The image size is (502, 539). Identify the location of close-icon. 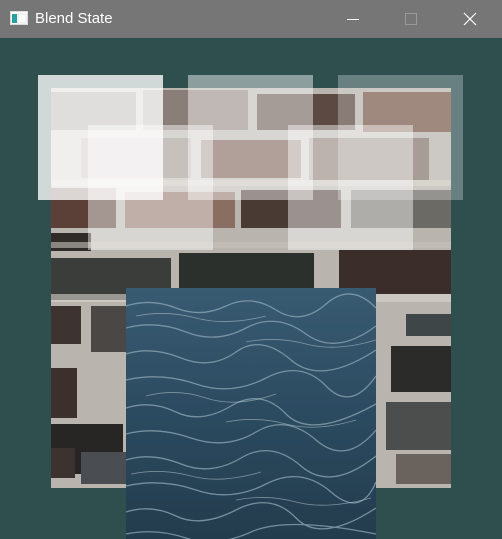
(470, 19).